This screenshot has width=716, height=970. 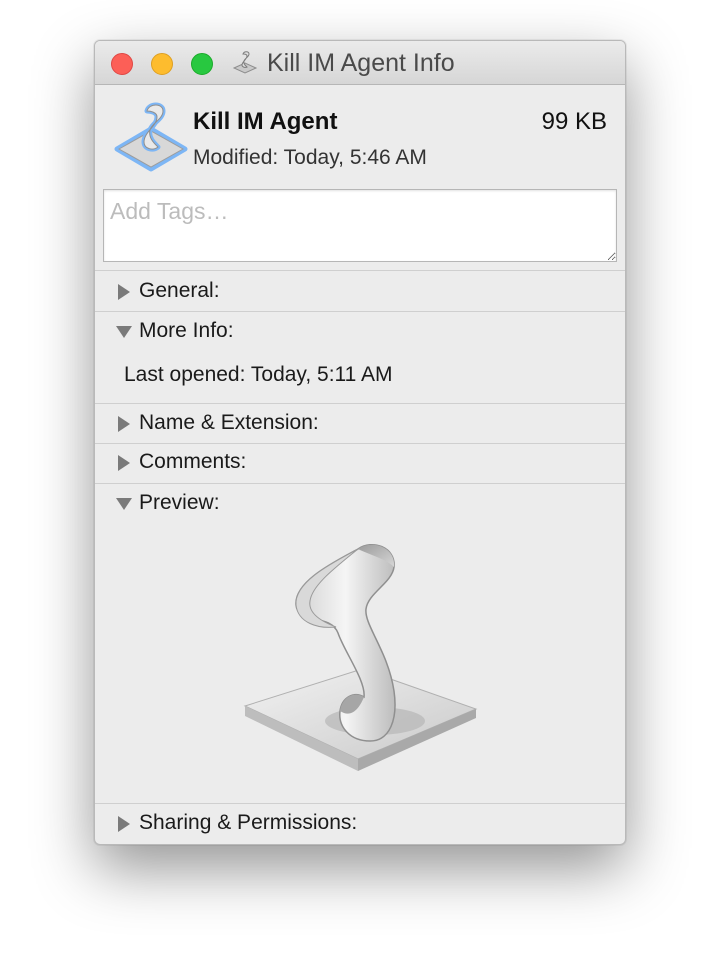 What do you see at coordinates (179, 502) in the screenshot?
I see `section-preview-label: Preview:` at bounding box center [179, 502].